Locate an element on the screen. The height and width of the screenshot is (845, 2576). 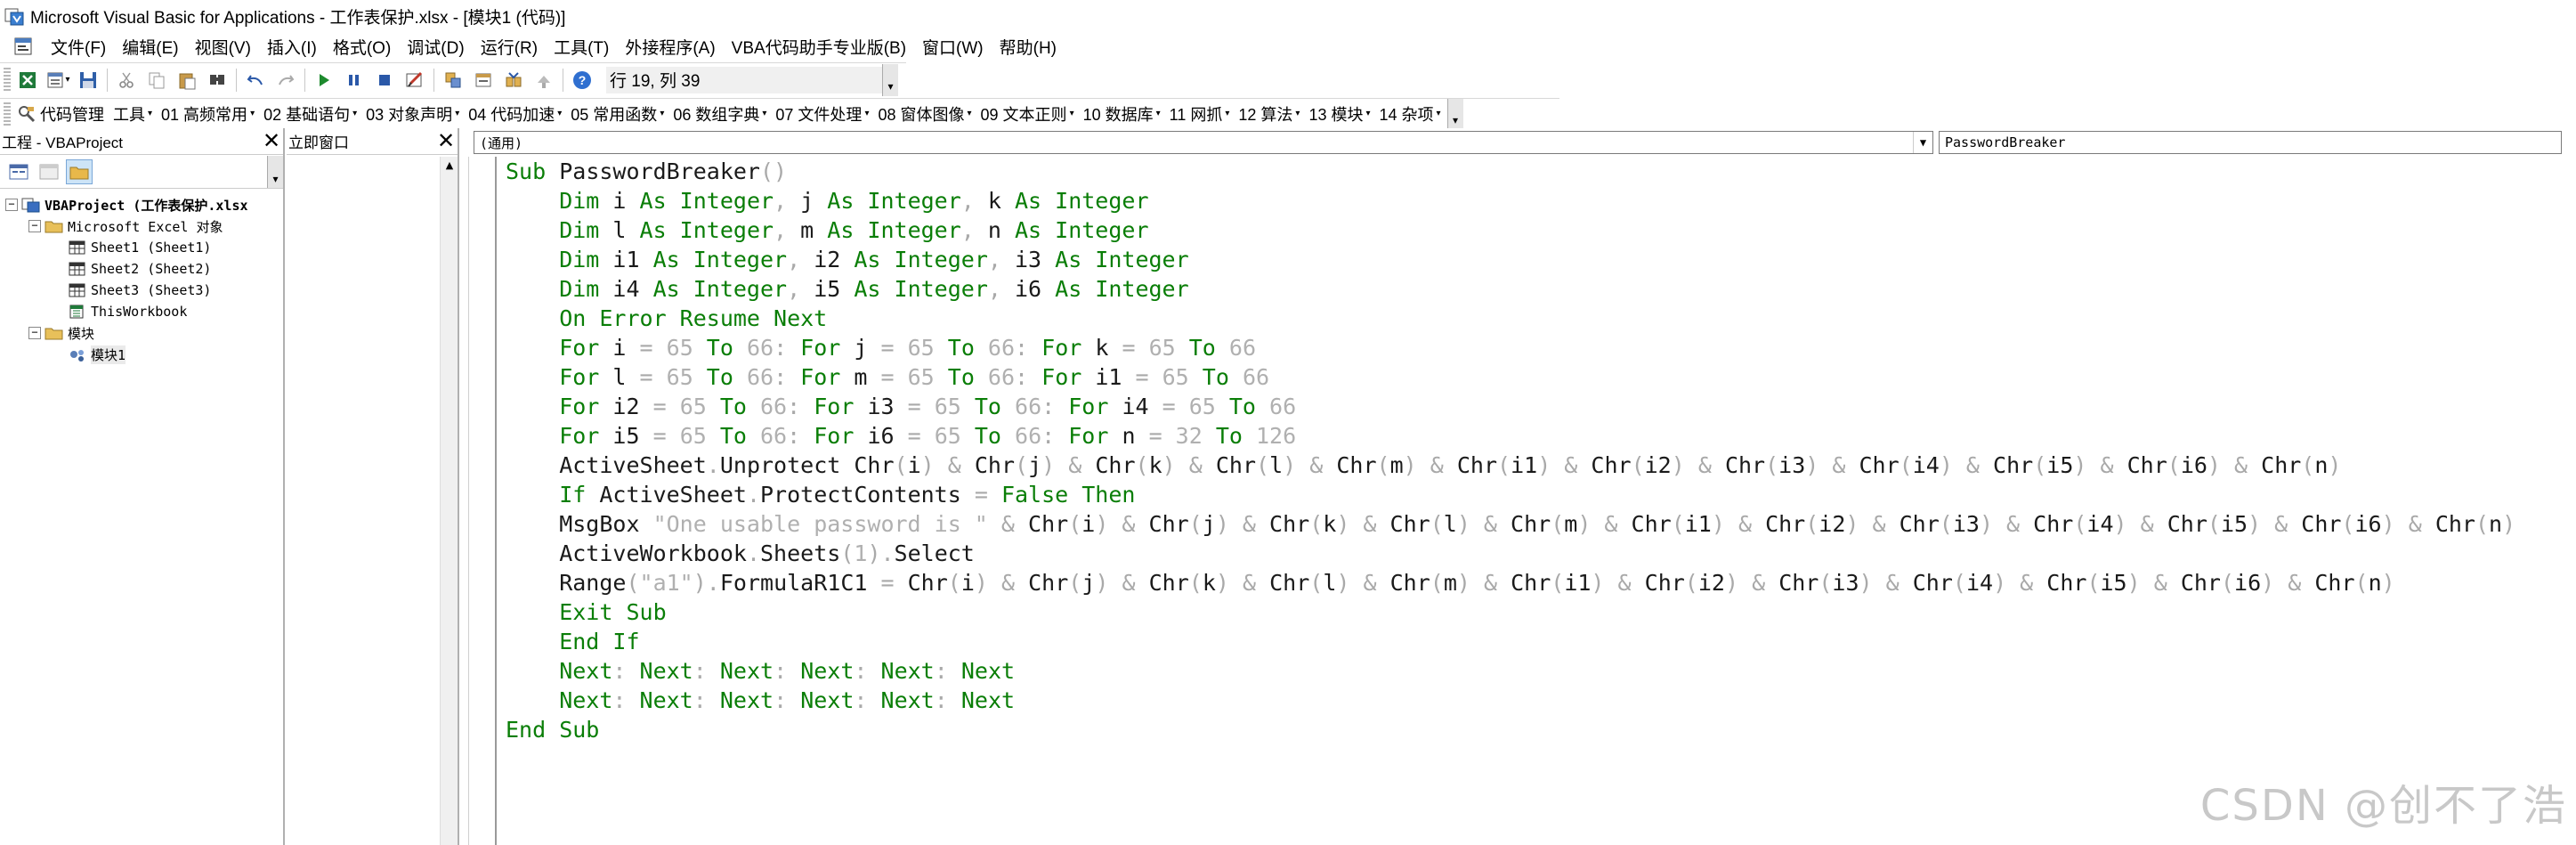
scroll-up-arrow-icon: ▲ is located at coordinates (450, 166).